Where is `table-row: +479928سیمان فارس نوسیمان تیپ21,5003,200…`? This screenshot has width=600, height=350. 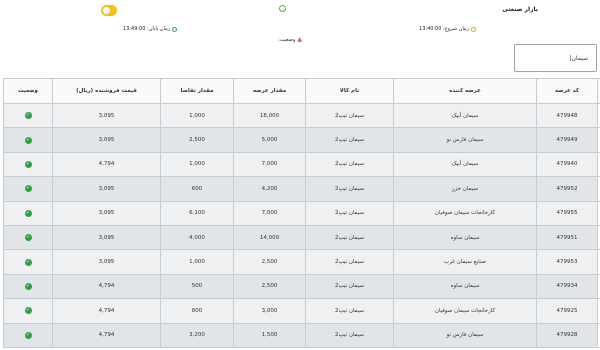
table-row: +479928سیمان فارس نوسیمان تیپ21,5003,200… is located at coordinates (301, 335).